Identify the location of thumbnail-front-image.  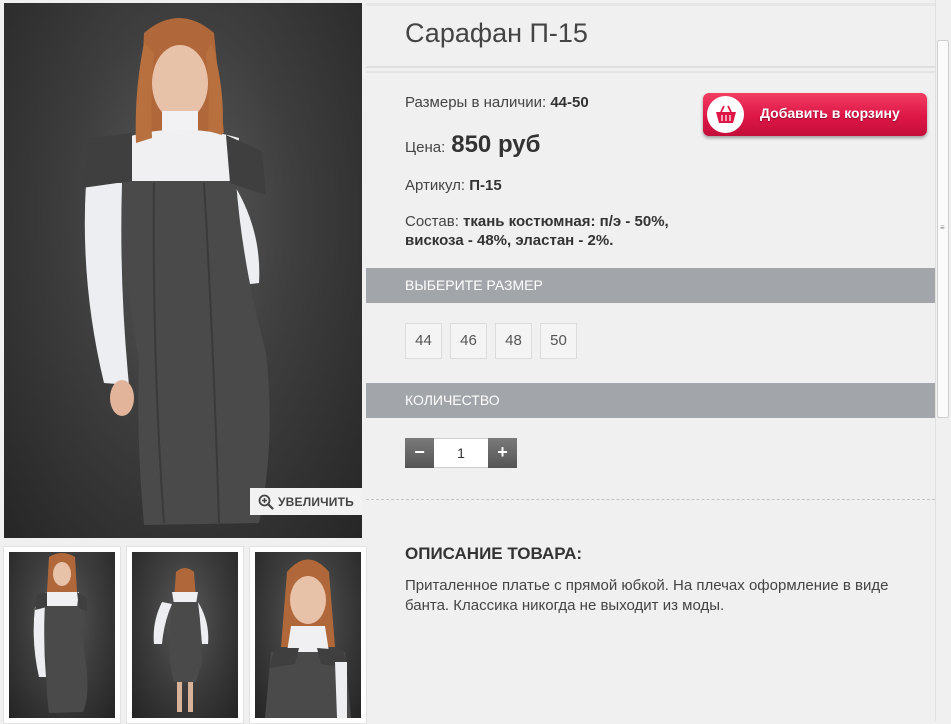
(60, 633).